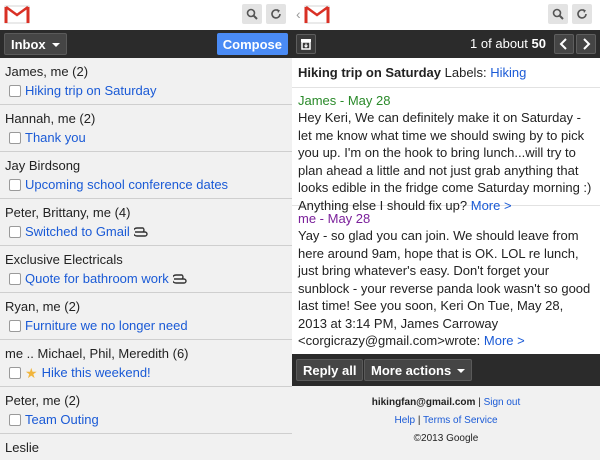  I want to click on sign-out-link: Sign out, so click(502, 402).